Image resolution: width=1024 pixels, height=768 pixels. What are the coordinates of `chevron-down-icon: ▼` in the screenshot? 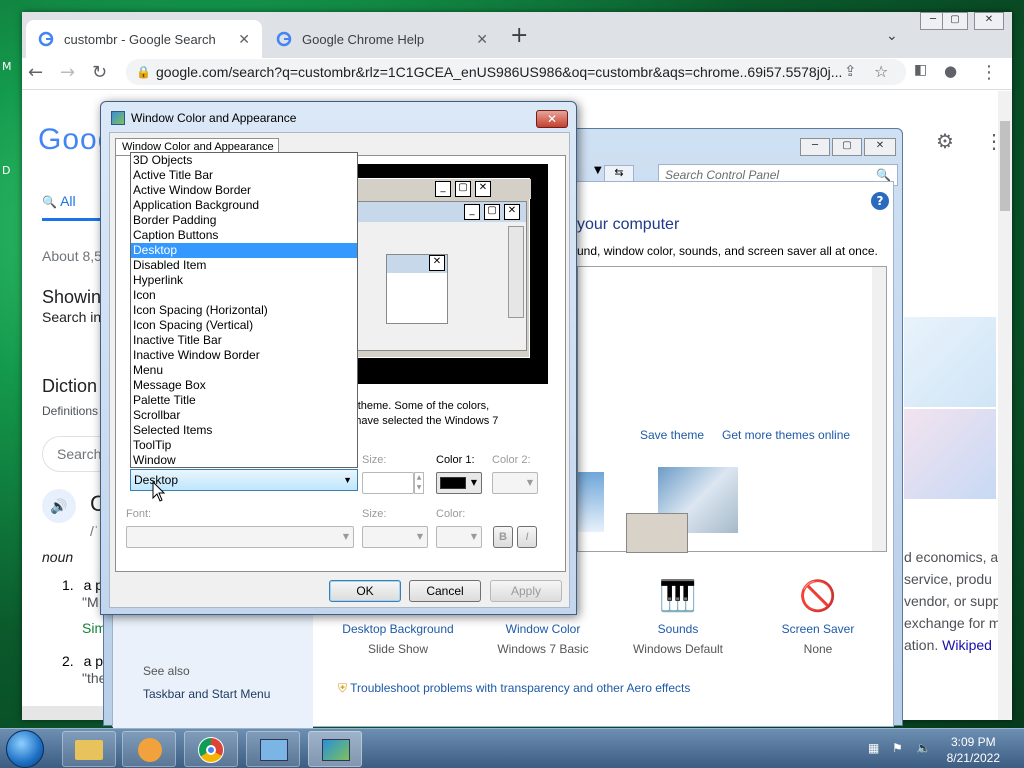 It's located at (347, 480).